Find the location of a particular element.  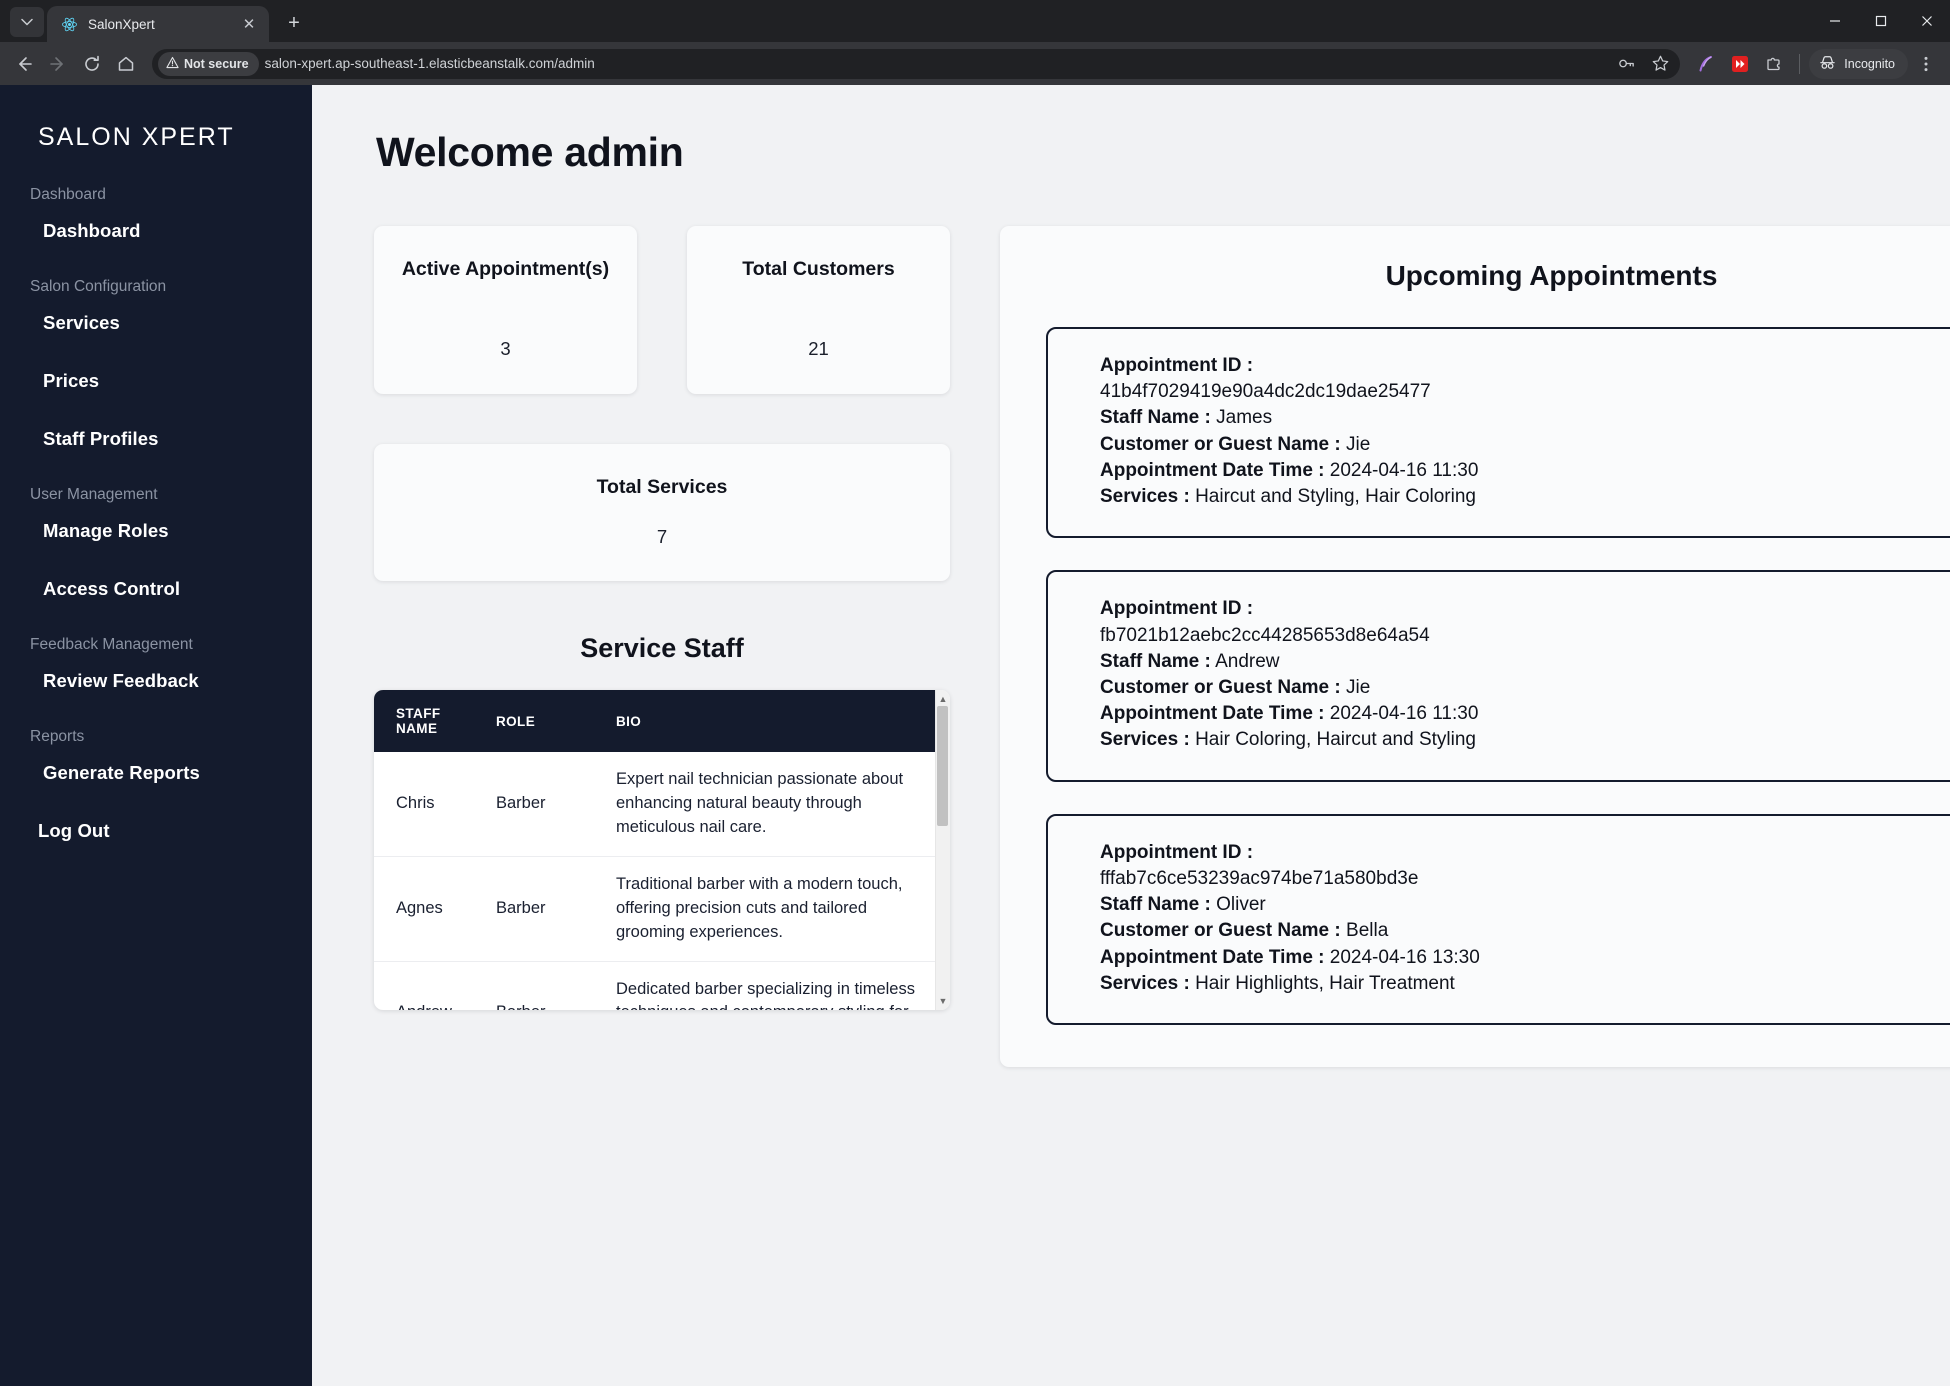

three-dot-menu-icon is located at coordinates (1926, 64).